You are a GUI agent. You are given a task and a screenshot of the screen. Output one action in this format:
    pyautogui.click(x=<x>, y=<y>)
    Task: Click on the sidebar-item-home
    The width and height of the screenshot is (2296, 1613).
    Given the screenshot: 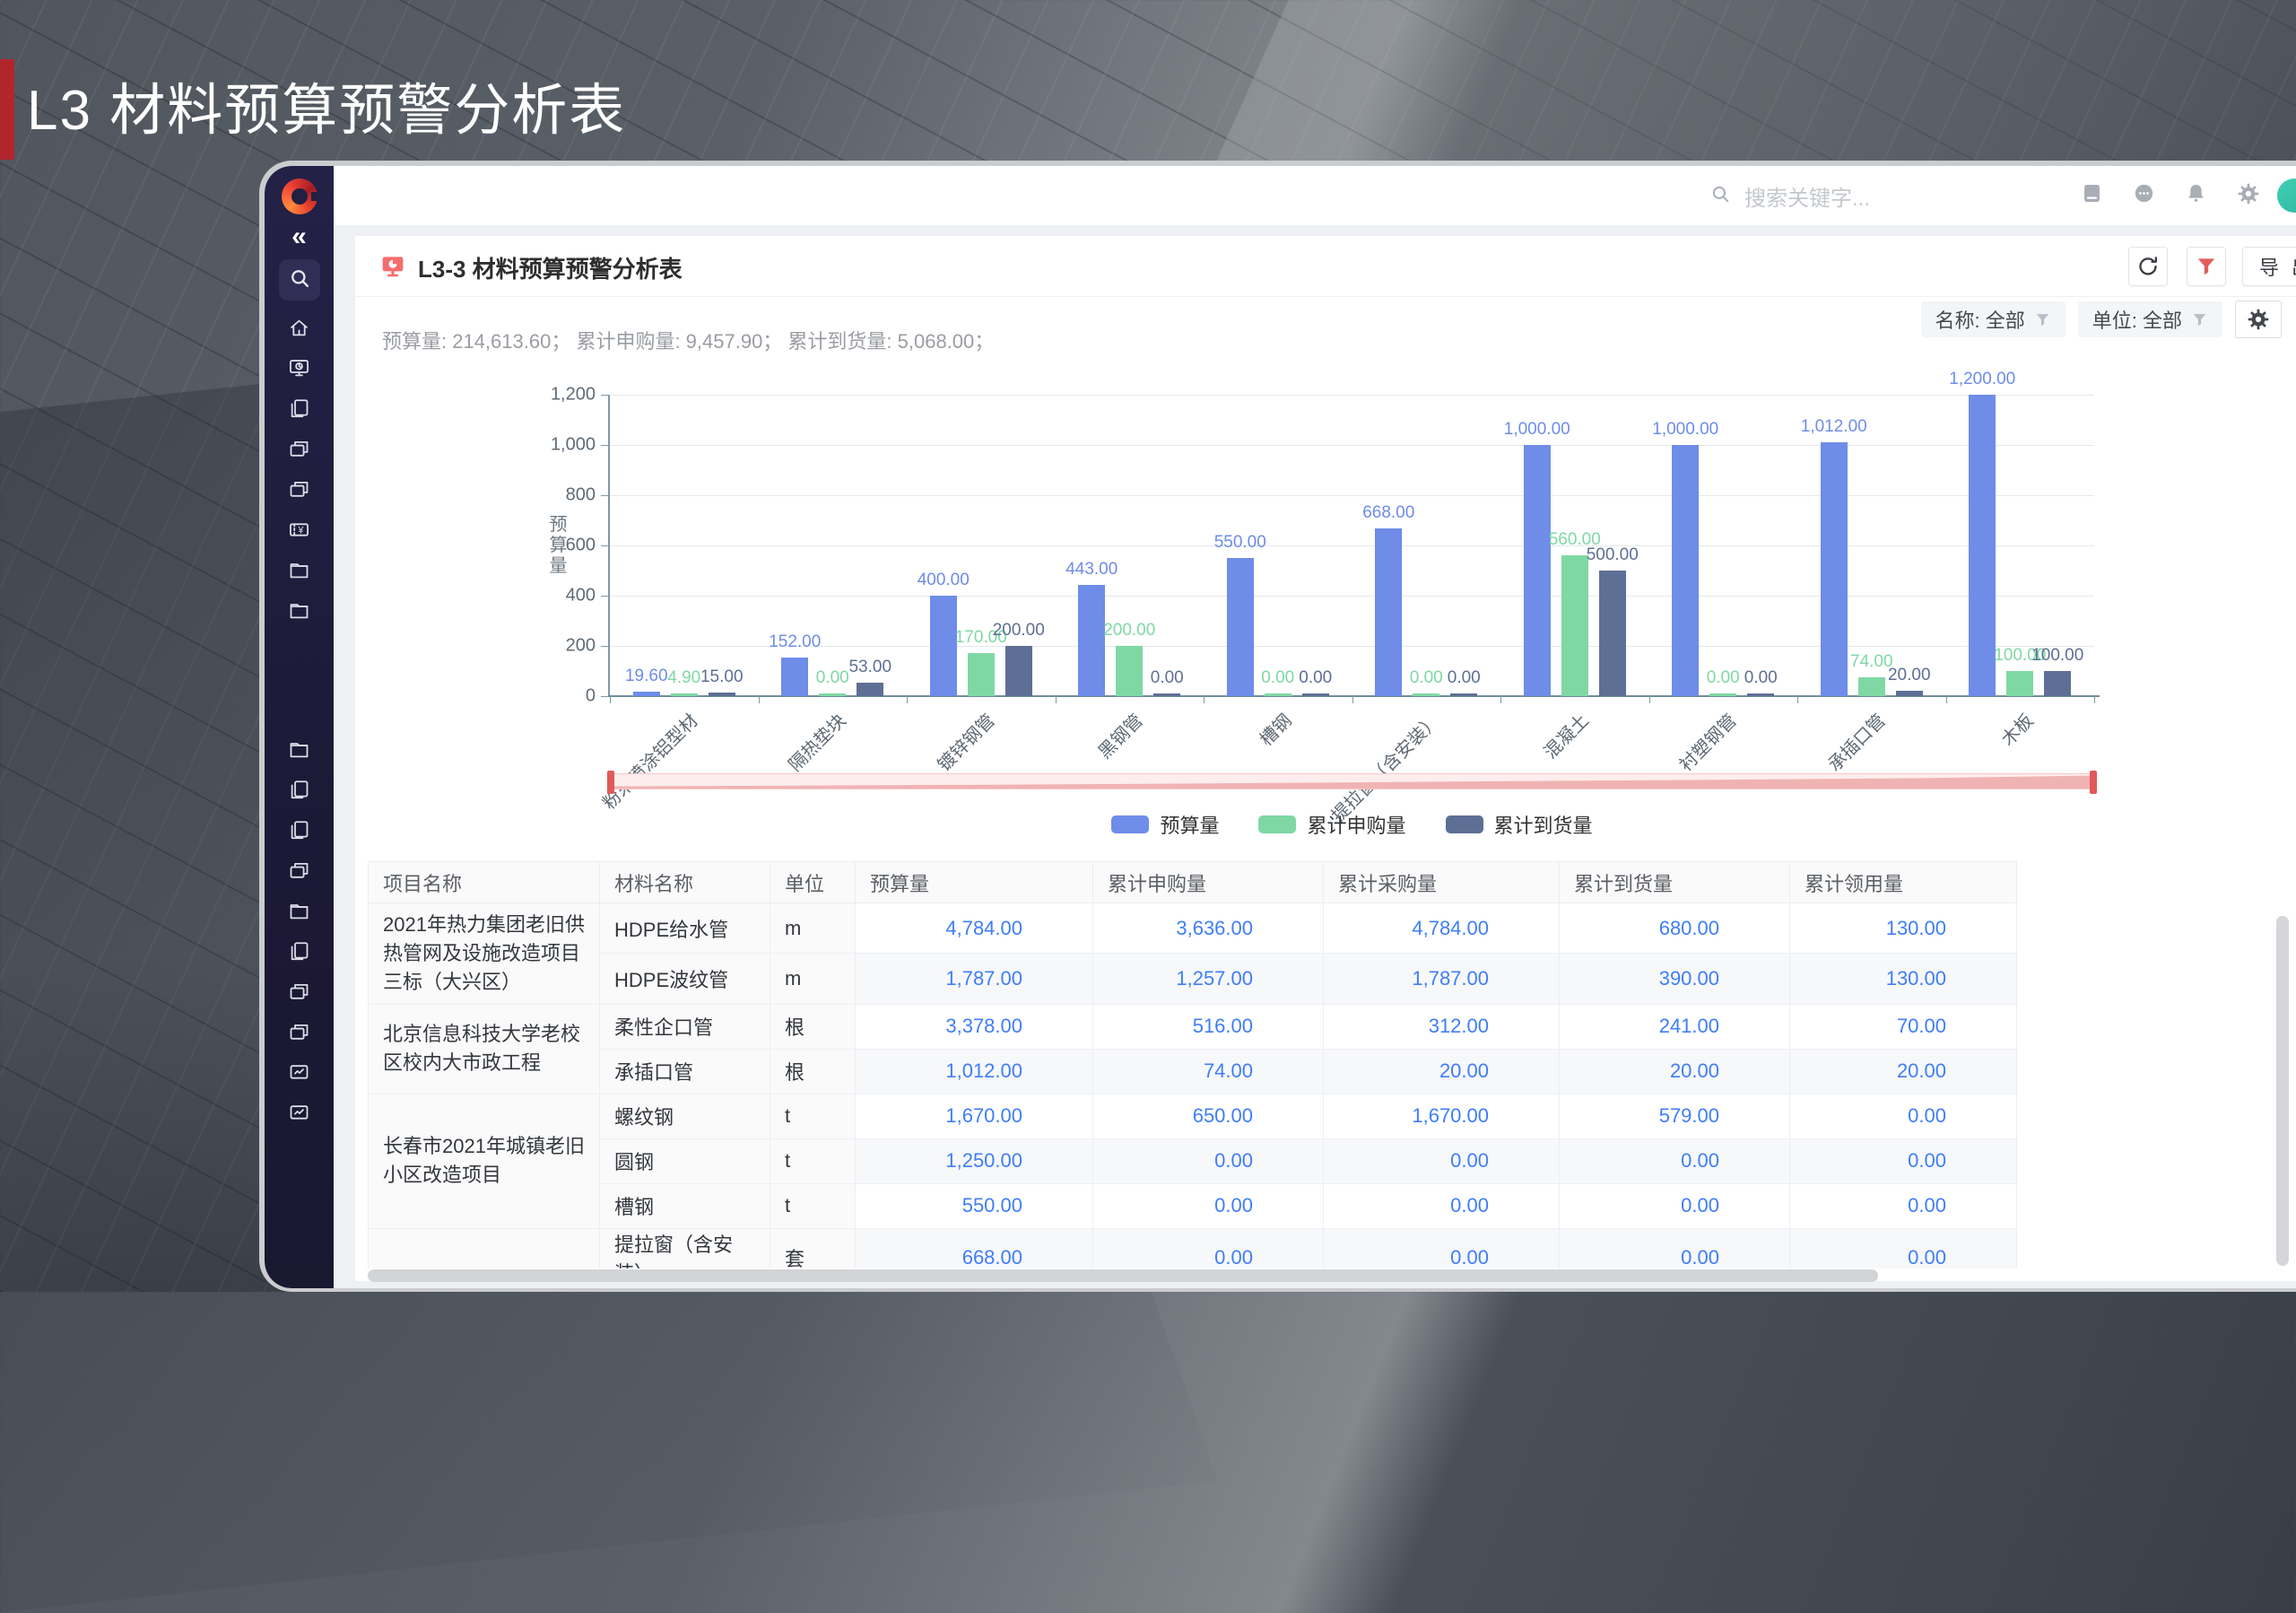 What is the action you would take?
    pyautogui.click(x=299, y=330)
    